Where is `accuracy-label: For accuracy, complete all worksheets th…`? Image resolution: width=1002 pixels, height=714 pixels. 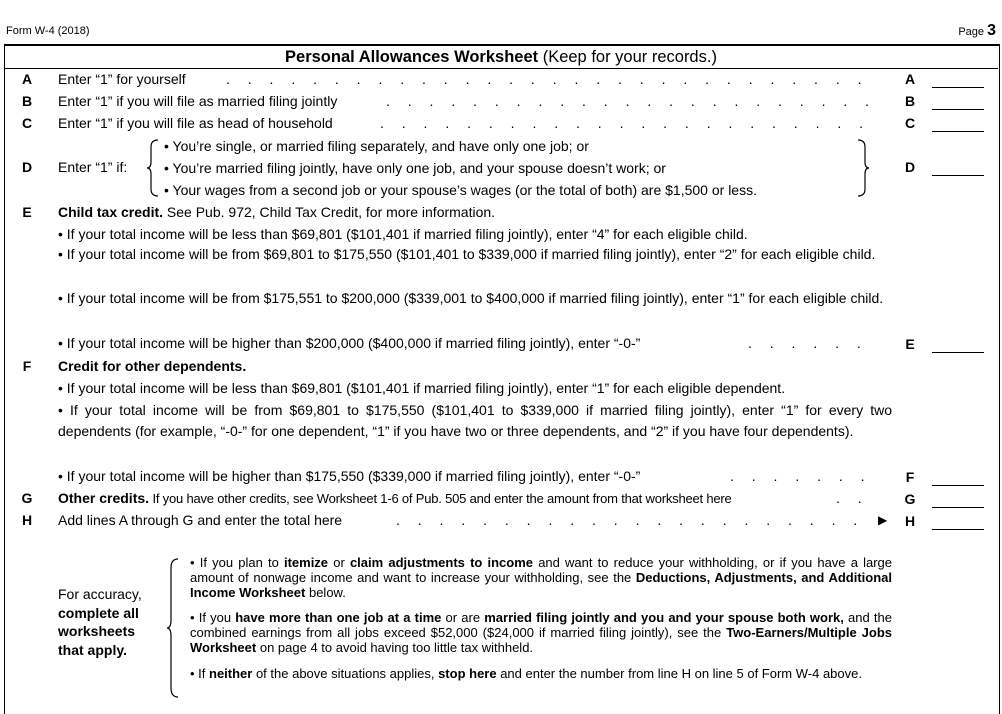 accuracy-label: For accuracy, complete all worksheets th… is located at coordinates (100, 622).